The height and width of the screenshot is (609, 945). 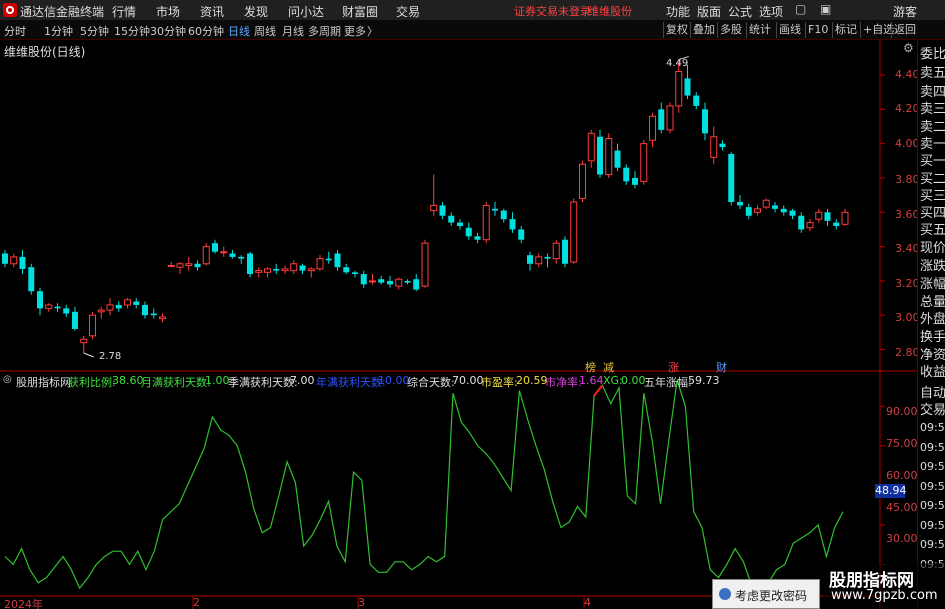 I want to click on menu-zixun: 资讯, so click(x=212, y=11).